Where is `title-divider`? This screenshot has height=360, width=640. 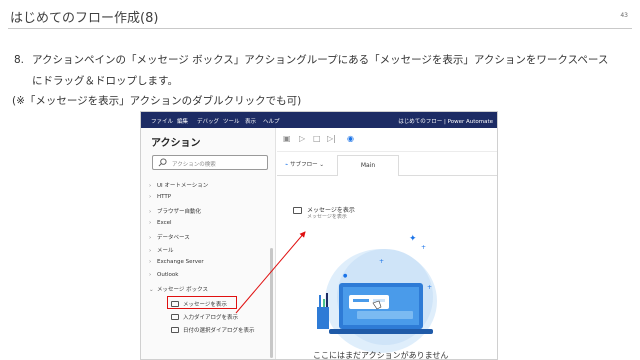 title-divider is located at coordinates (320, 28).